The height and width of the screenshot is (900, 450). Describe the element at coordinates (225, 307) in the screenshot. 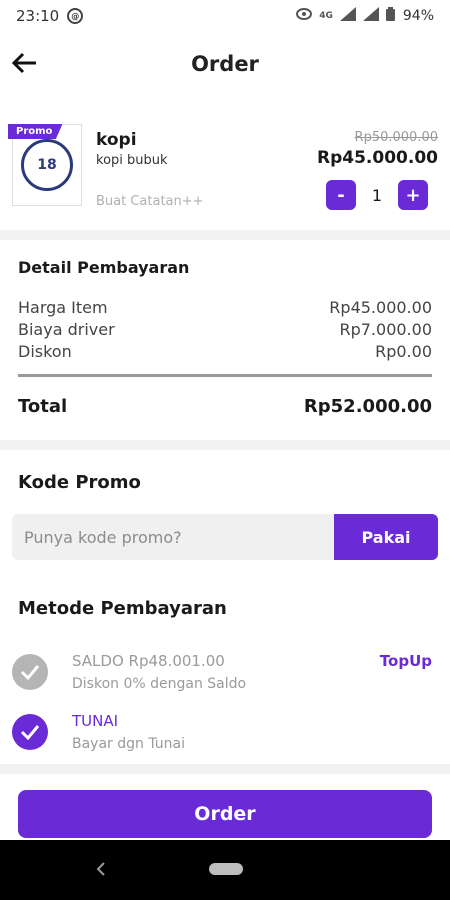

I see `payment-row: Harga Item Rp45.000.00` at that location.